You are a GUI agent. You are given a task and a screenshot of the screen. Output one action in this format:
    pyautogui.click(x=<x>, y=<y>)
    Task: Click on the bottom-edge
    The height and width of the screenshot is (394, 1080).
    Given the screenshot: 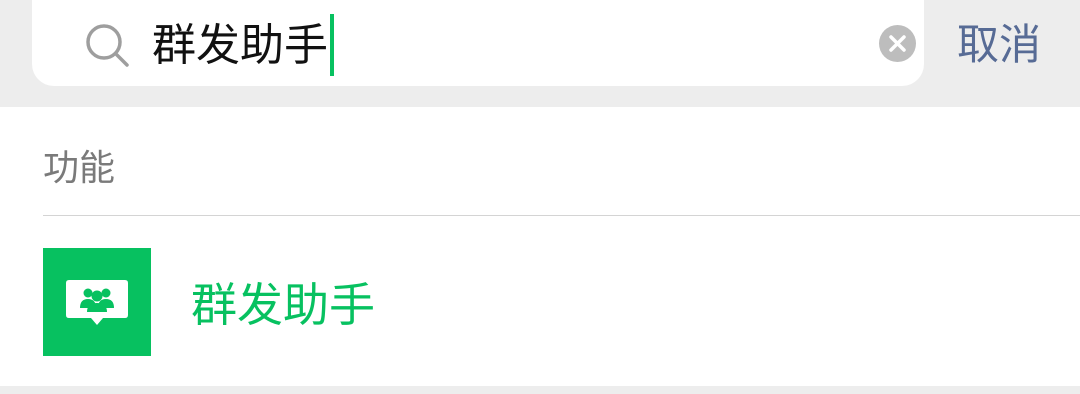 What is the action you would take?
    pyautogui.click(x=540, y=390)
    